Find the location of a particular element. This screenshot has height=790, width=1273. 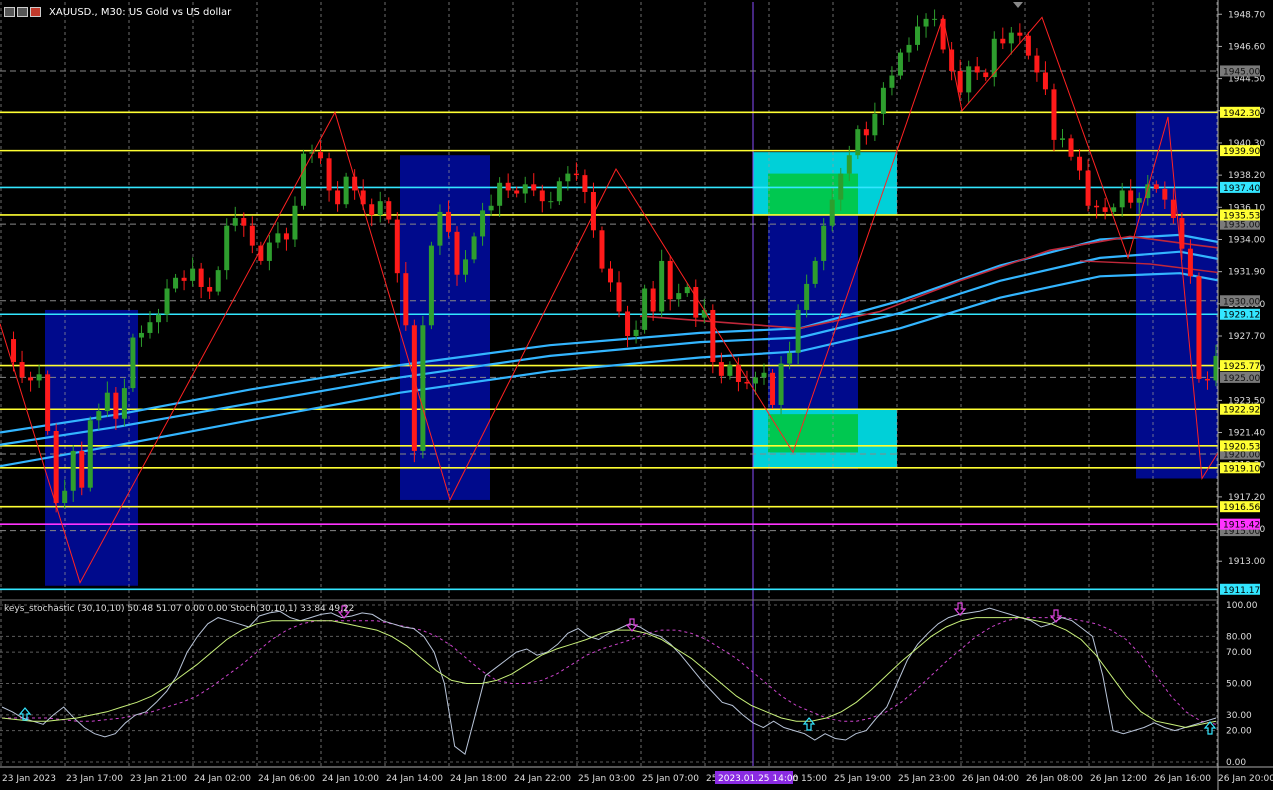

symbol-title: XAUUSD., M30: US Gold vs US dollar is located at coordinates (140, 12).